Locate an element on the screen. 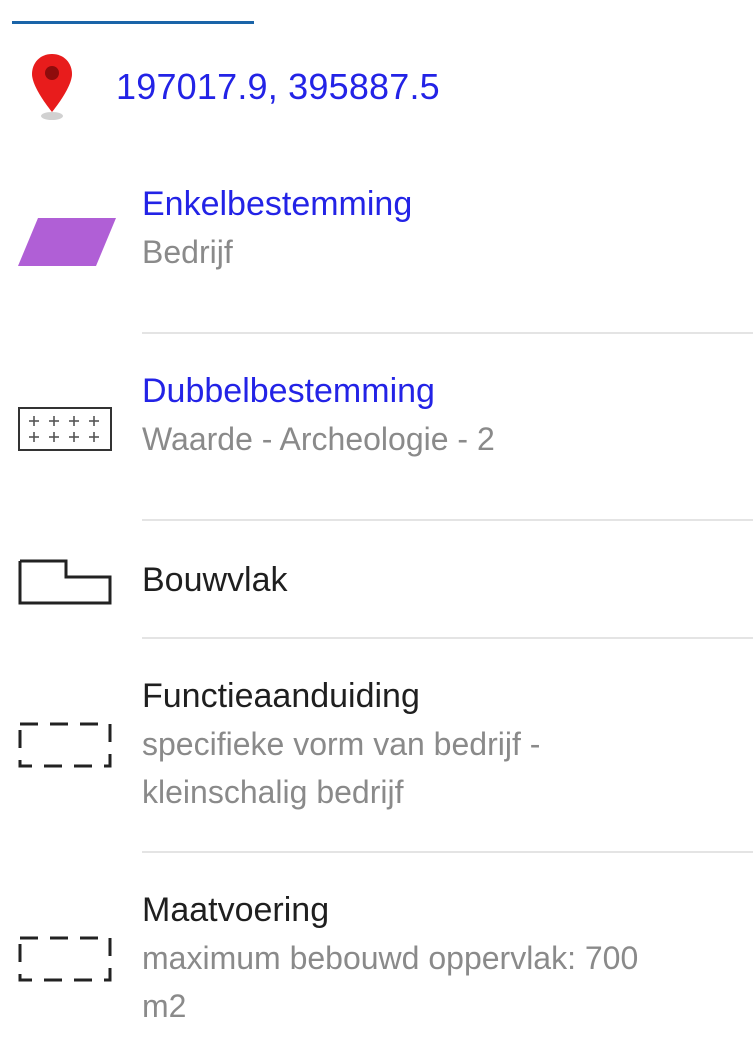 Image resolution: width=753 pixels, height=1059 pixels. functieaanduiding-dashed-icon is located at coordinates (65, 745).